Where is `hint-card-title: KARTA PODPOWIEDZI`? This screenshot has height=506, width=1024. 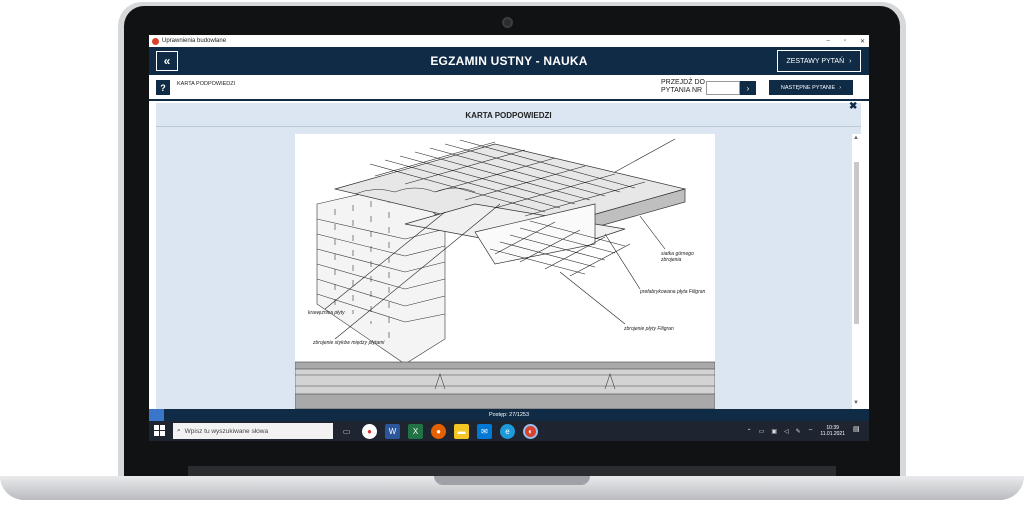 hint-card-title: KARTA PODPOWIEDZI is located at coordinates (508, 115).